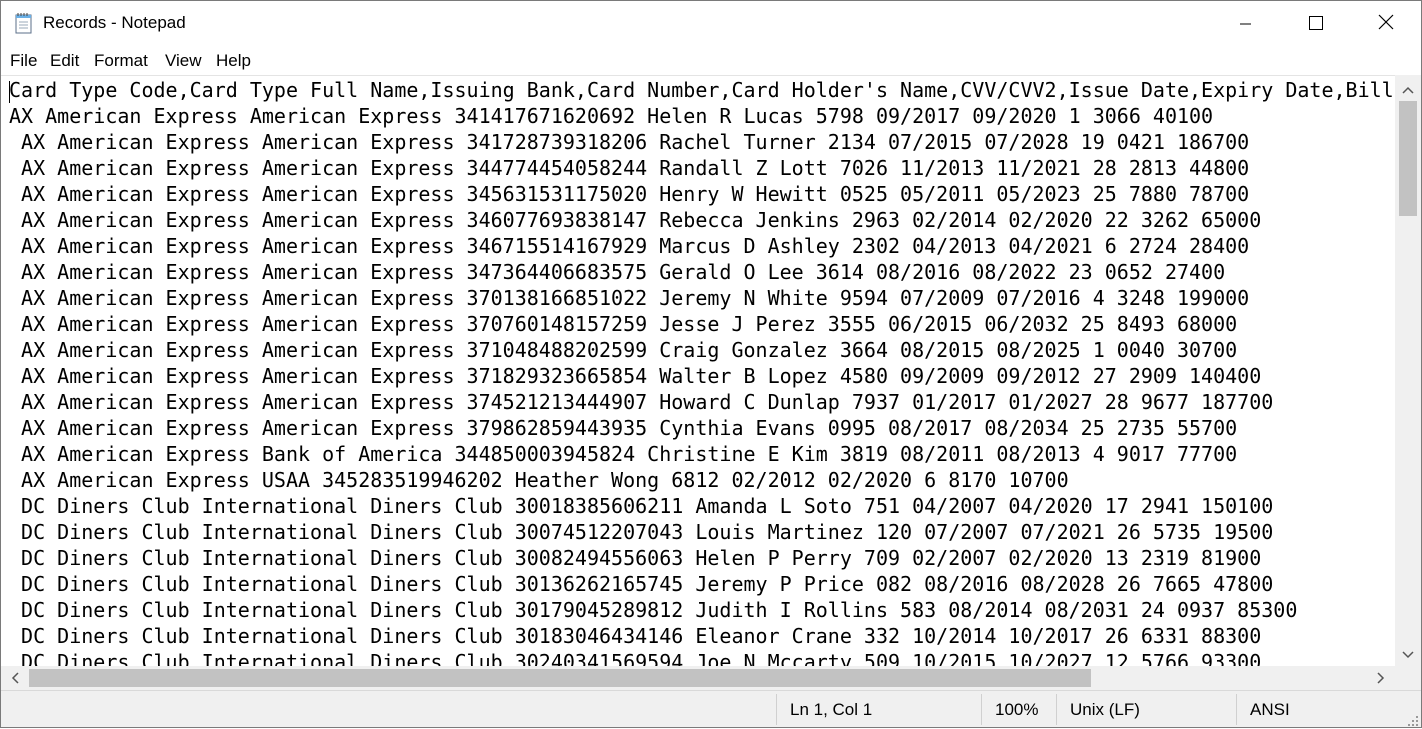  I want to click on scroll-up-button, so click(1408, 88).